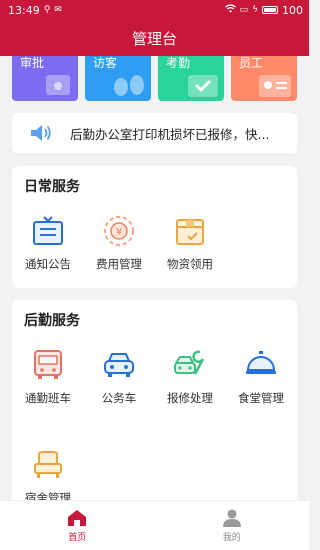  Describe the element at coordinates (105, 63) in the screenshot. I see `shortcut-label: 访客` at that location.